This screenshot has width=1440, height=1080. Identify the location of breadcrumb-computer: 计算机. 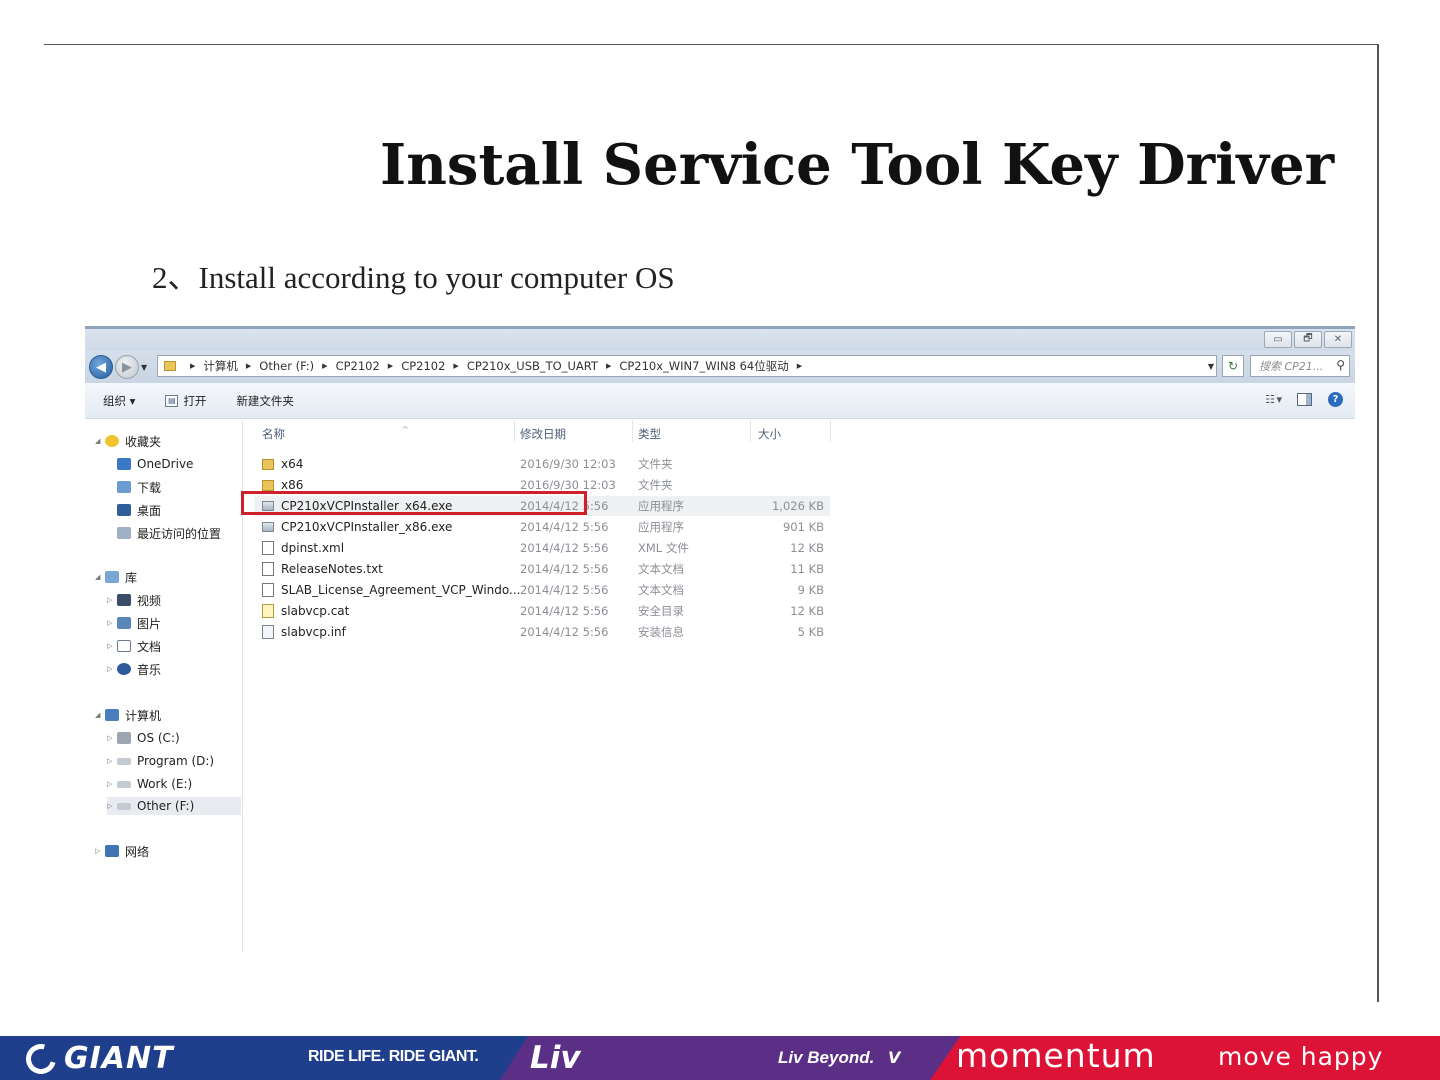
(220, 366).